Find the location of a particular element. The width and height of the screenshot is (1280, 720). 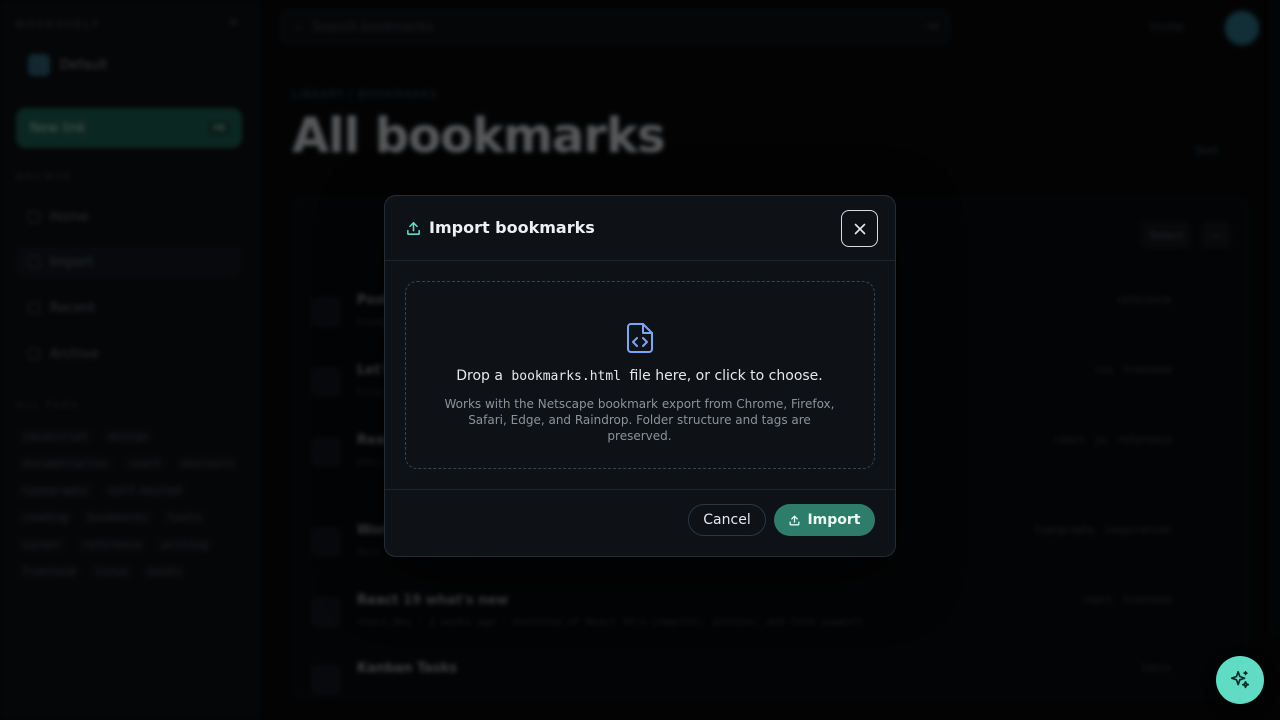

dropzone-prefix: Drop a is located at coordinates (479, 376).